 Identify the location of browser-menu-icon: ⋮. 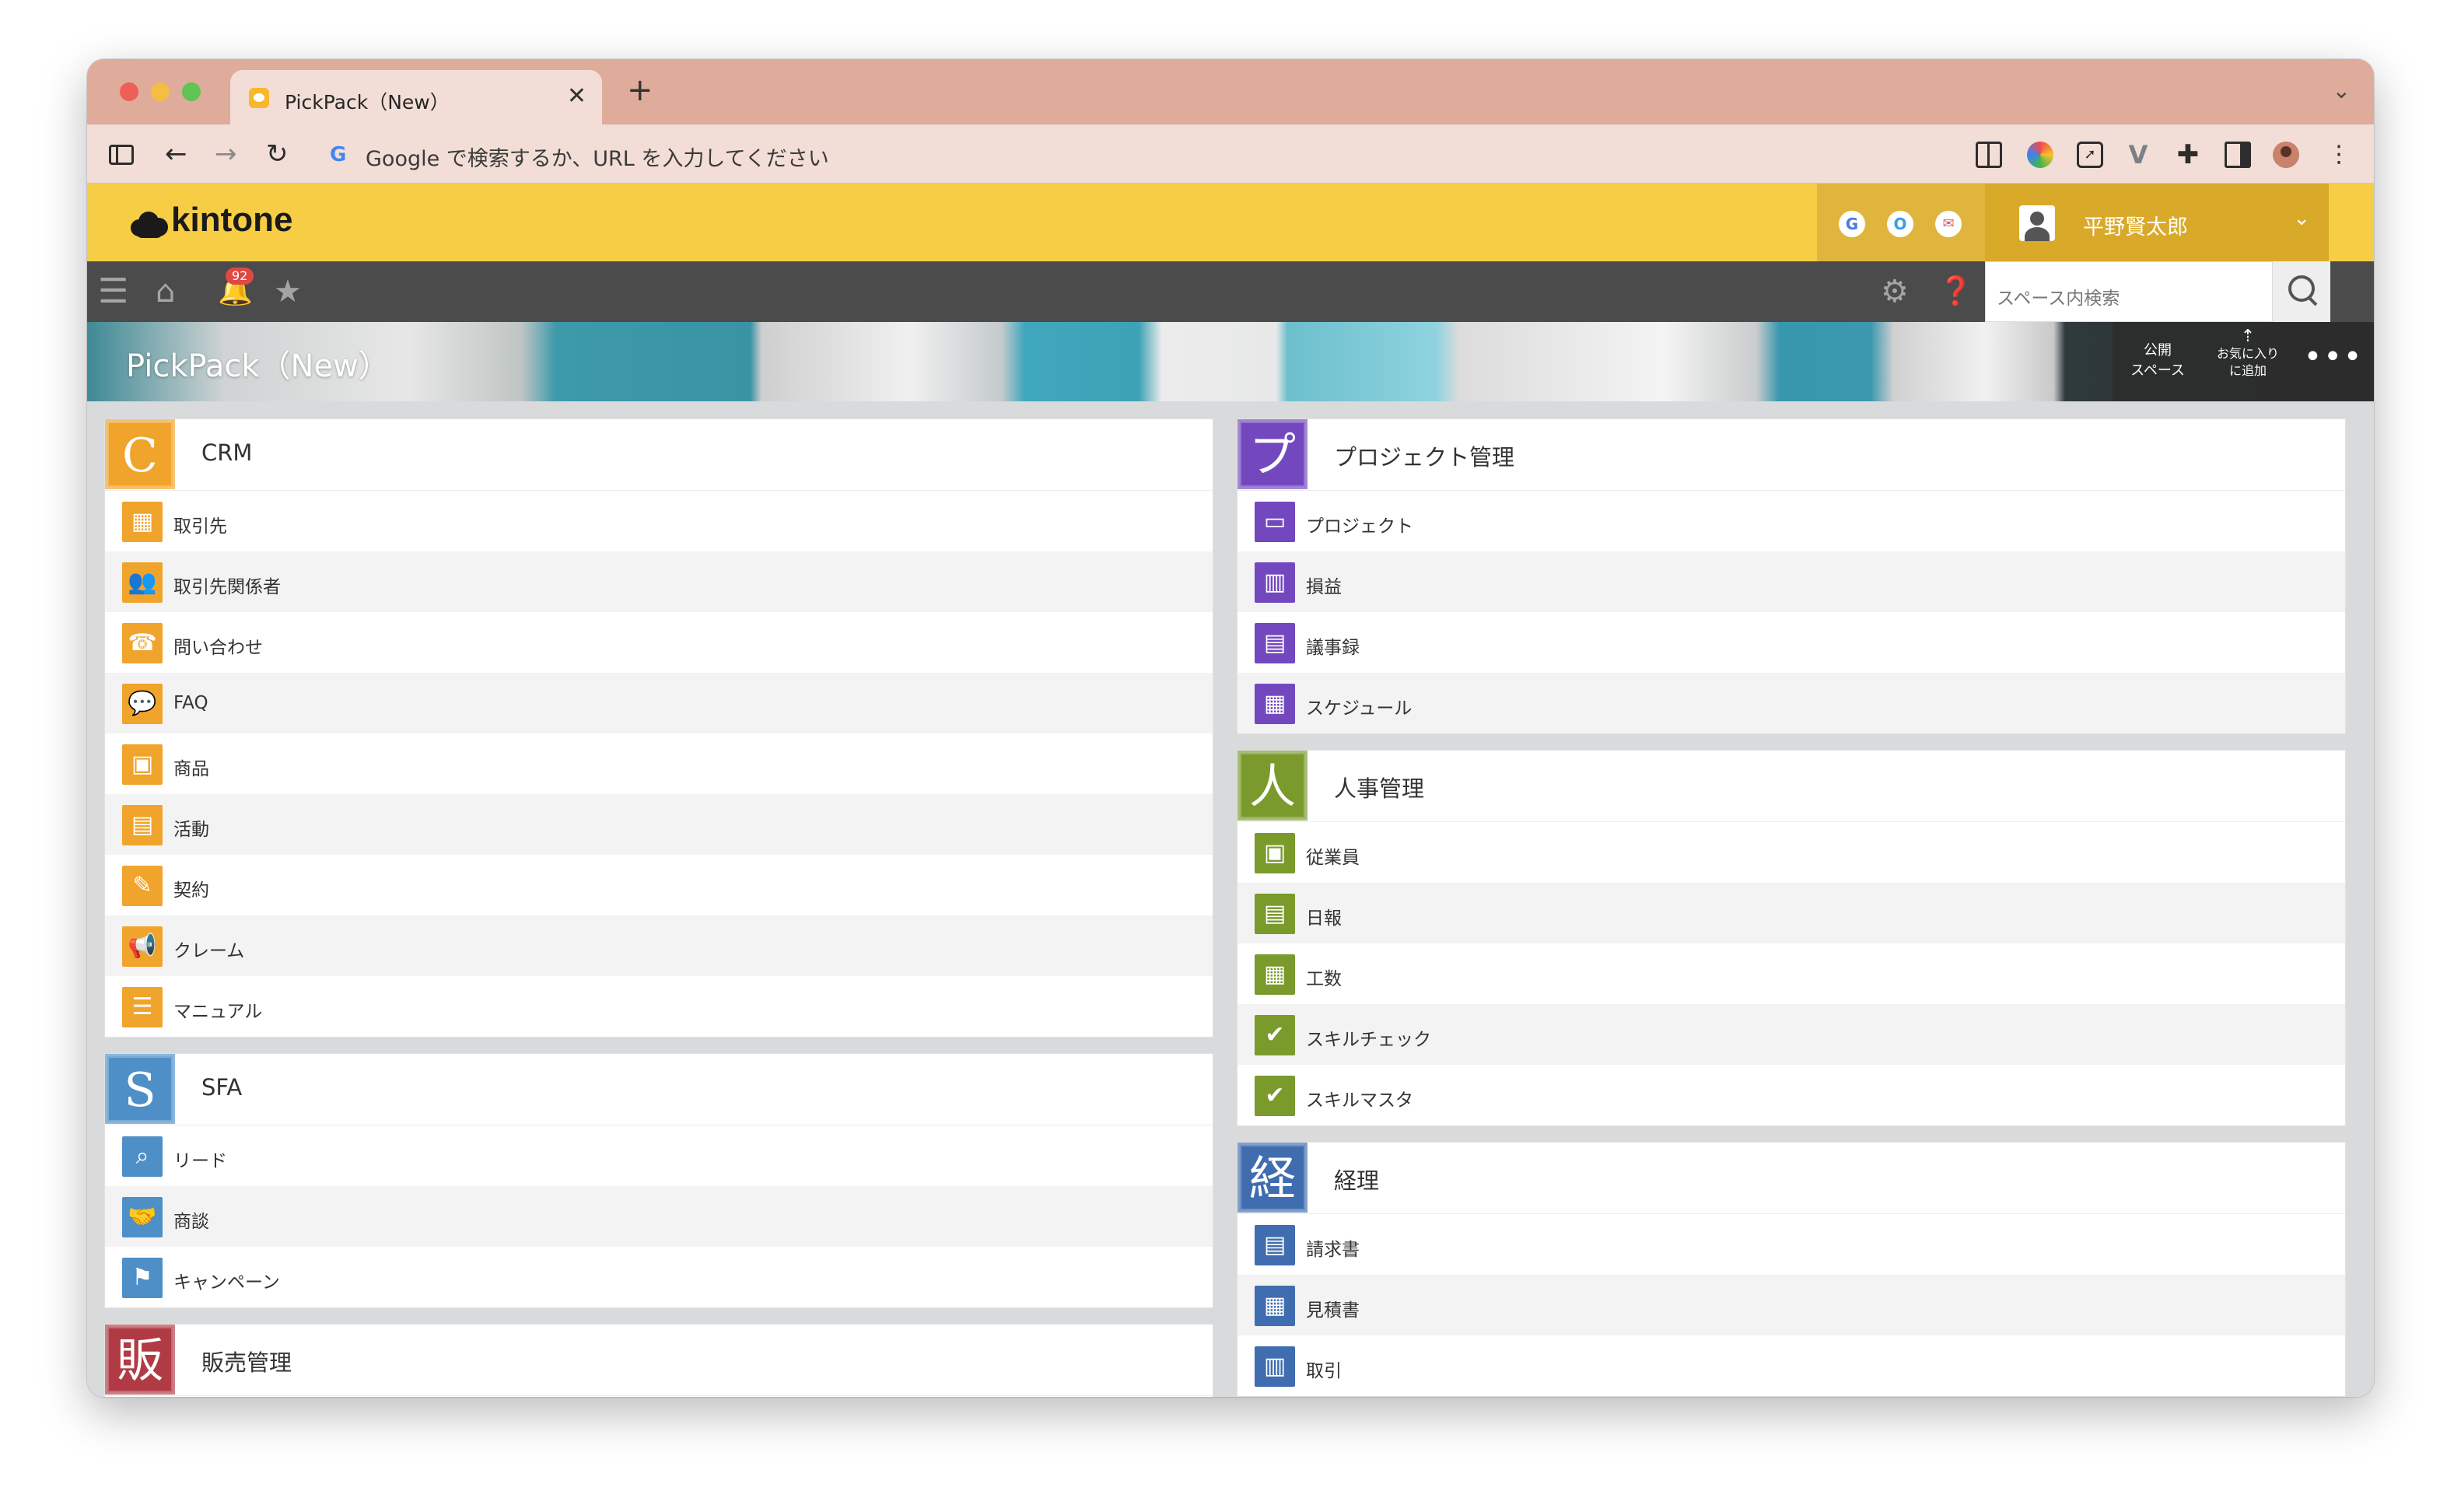
(2339, 155).